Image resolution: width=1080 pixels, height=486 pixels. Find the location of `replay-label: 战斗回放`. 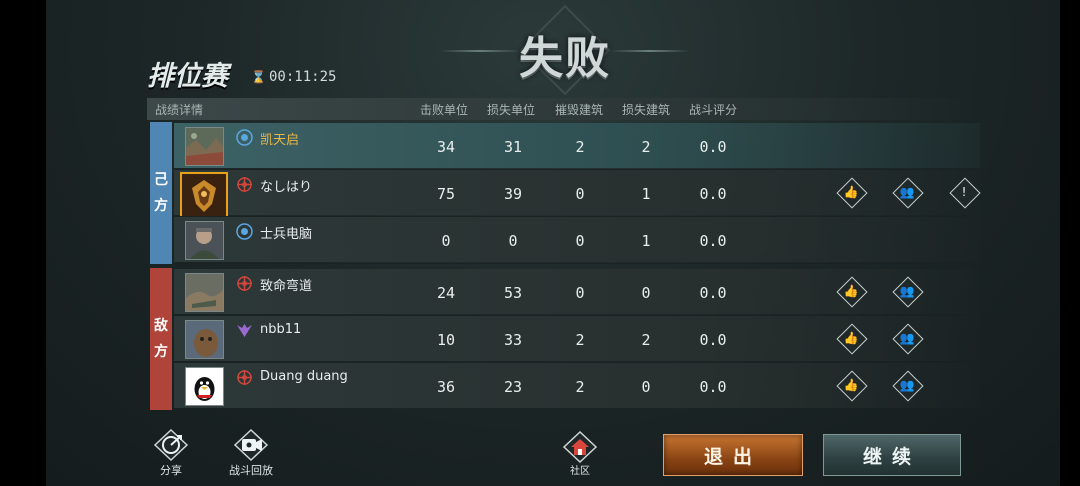

replay-label: 战斗回放 is located at coordinates (251, 470).